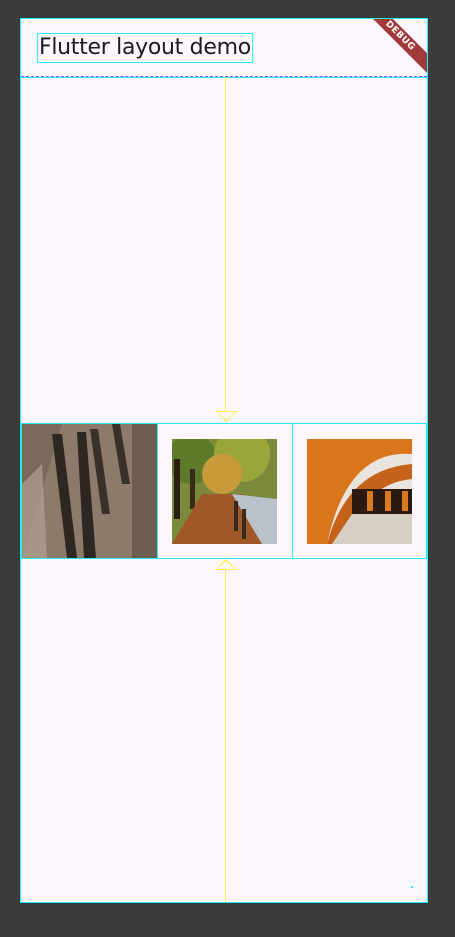 This screenshot has width=455, height=937. What do you see at coordinates (145, 48) in the screenshot?
I see `app-title: Flutter layout demo` at bounding box center [145, 48].